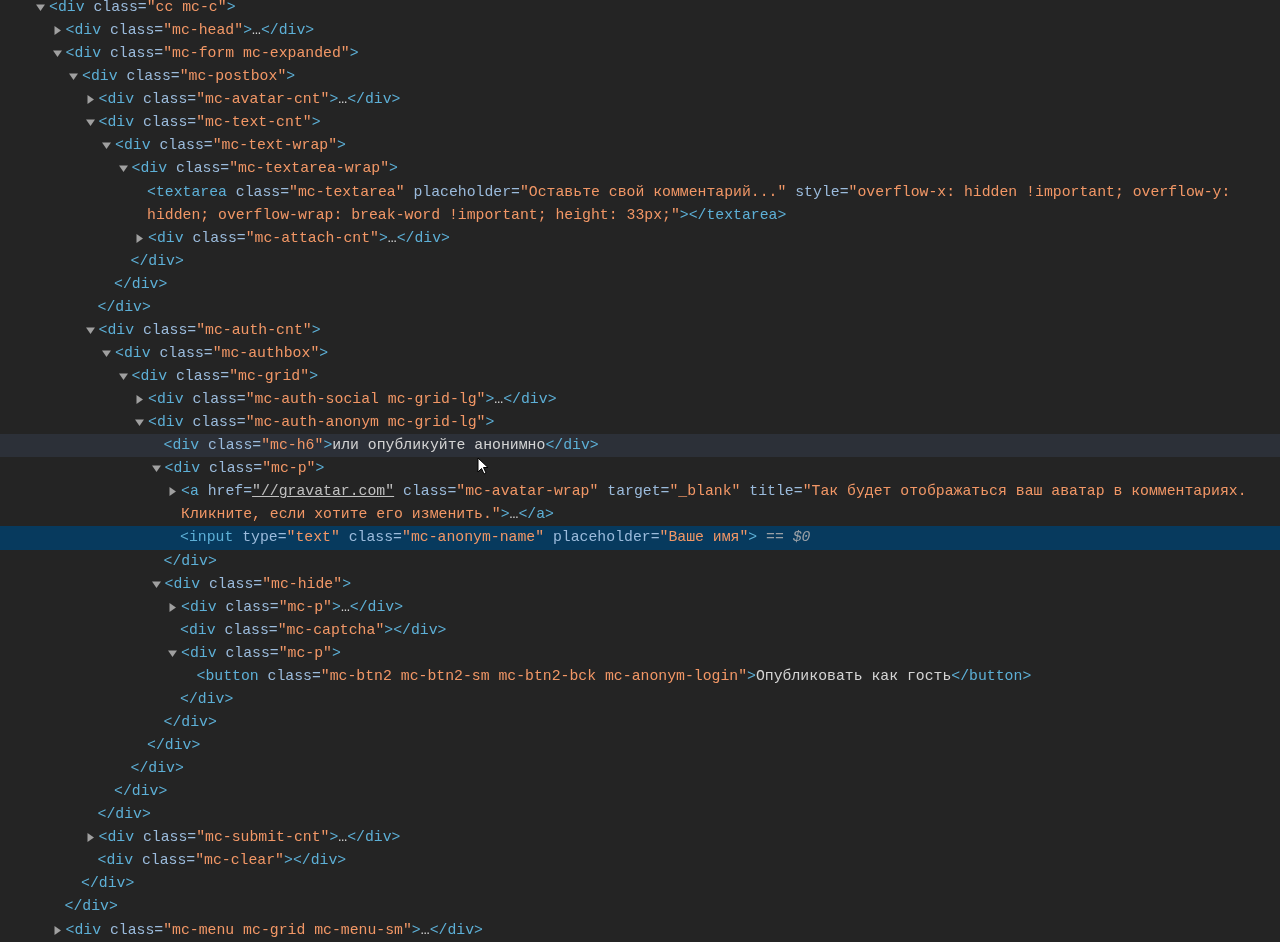 The image size is (1280, 942). I want to click on tree-row: <input type="text" class="mc-anonym-name" placeholder="Ваше имя"> == $0, so click(640, 538).